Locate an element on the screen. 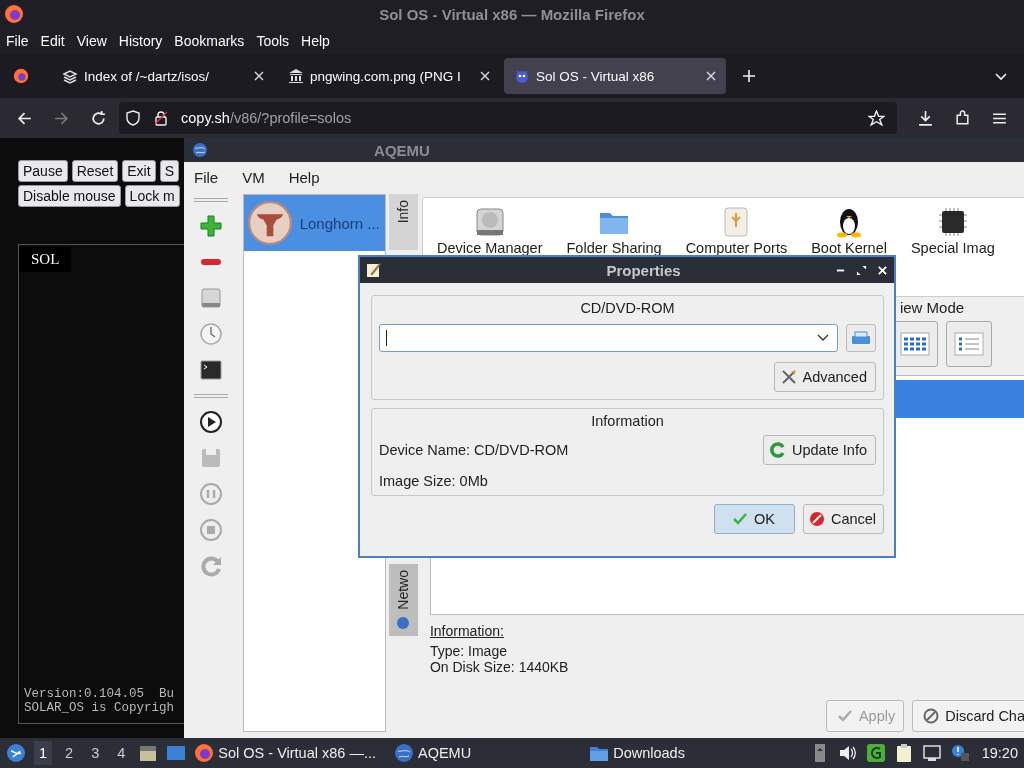 Image resolution: width=1024 pixels, height=768 pixels. emulator-button: Disable mouse is located at coordinates (69, 196).